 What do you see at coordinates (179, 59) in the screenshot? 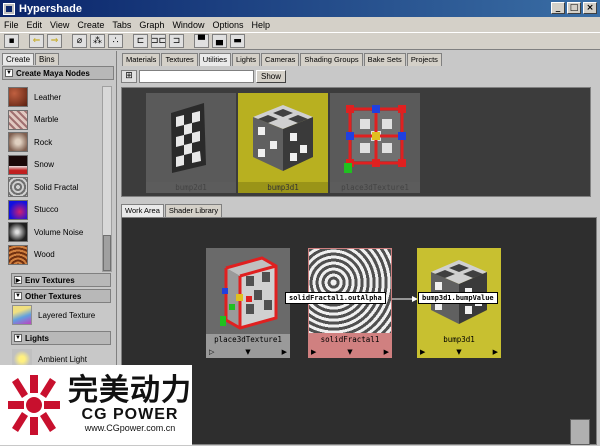
I see `tab-textures: Textures` at bounding box center [179, 59].